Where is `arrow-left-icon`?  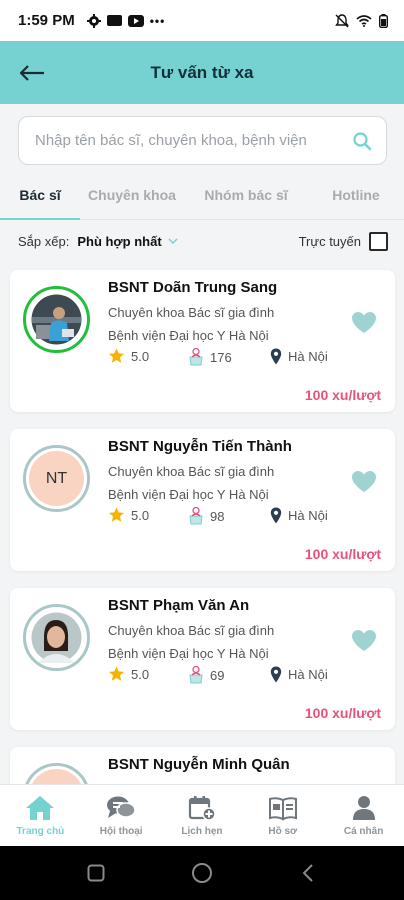
arrow-left-icon is located at coordinates (31, 73).